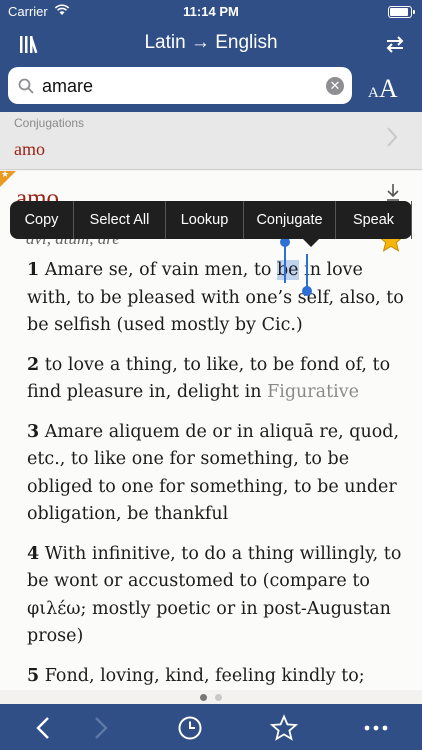 This screenshot has height=750, width=422. I want to click on selection-end-handle, so click(307, 291).